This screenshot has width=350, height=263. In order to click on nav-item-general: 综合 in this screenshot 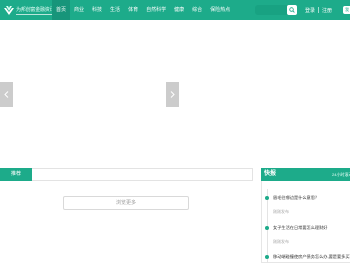, I will do `click(197, 10)`.